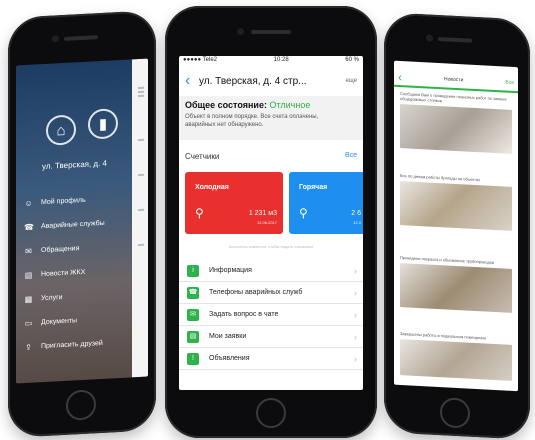  I want to click on news-icon: ▤, so click(28, 275).